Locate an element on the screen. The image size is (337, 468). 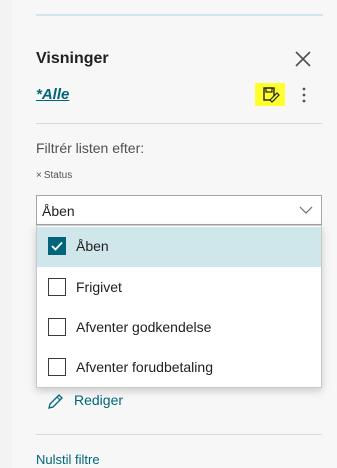
remove-filter-icon: × is located at coordinates (39, 175).